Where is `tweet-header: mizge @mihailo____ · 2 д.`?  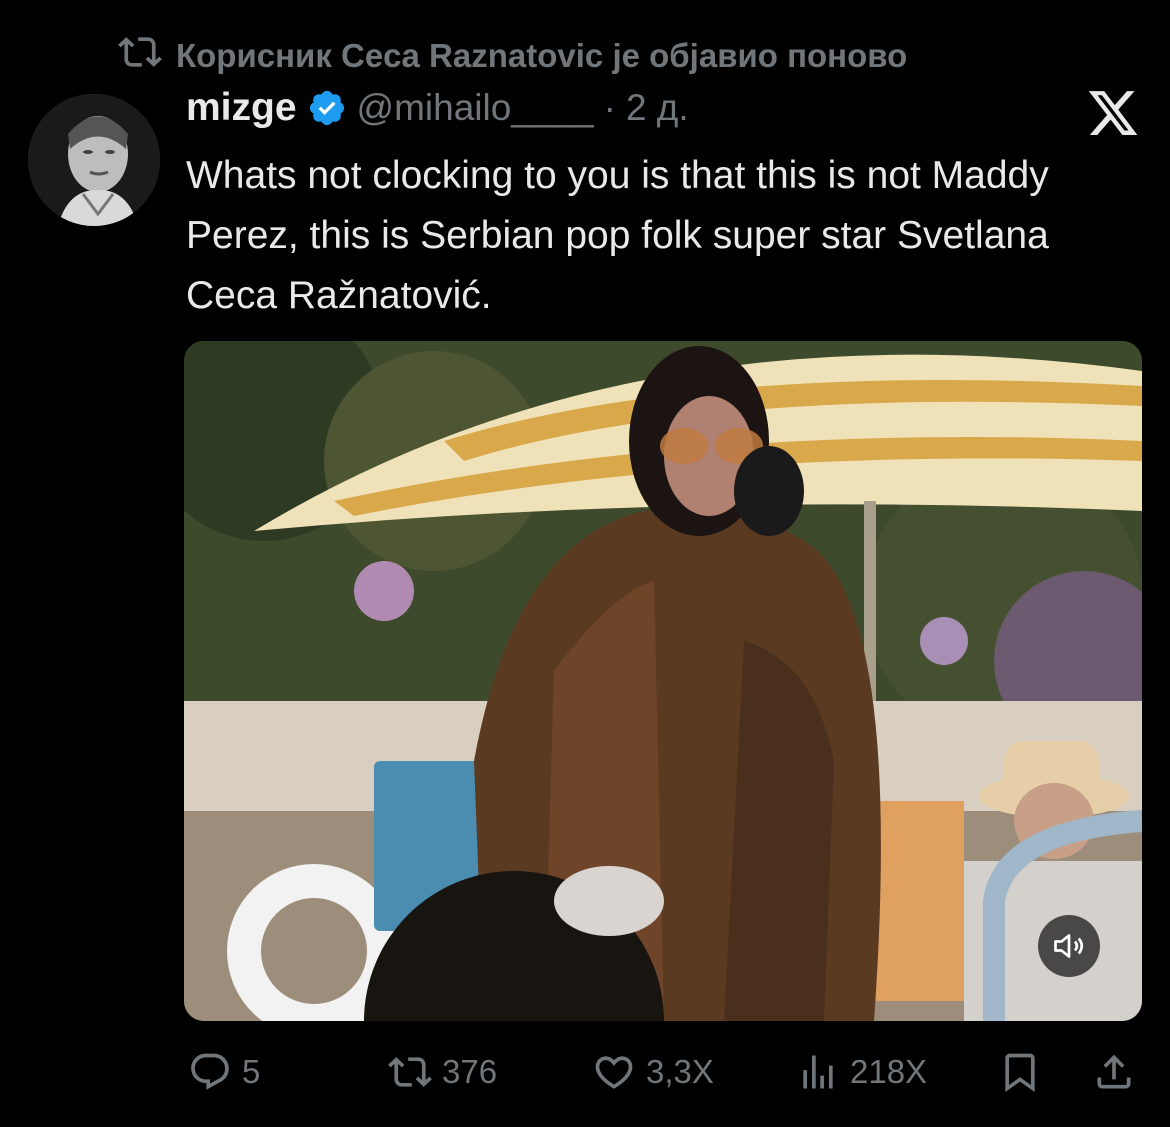
tweet-header: mizge @mihailo____ · 2 д. is located at coordinates (437, 108).